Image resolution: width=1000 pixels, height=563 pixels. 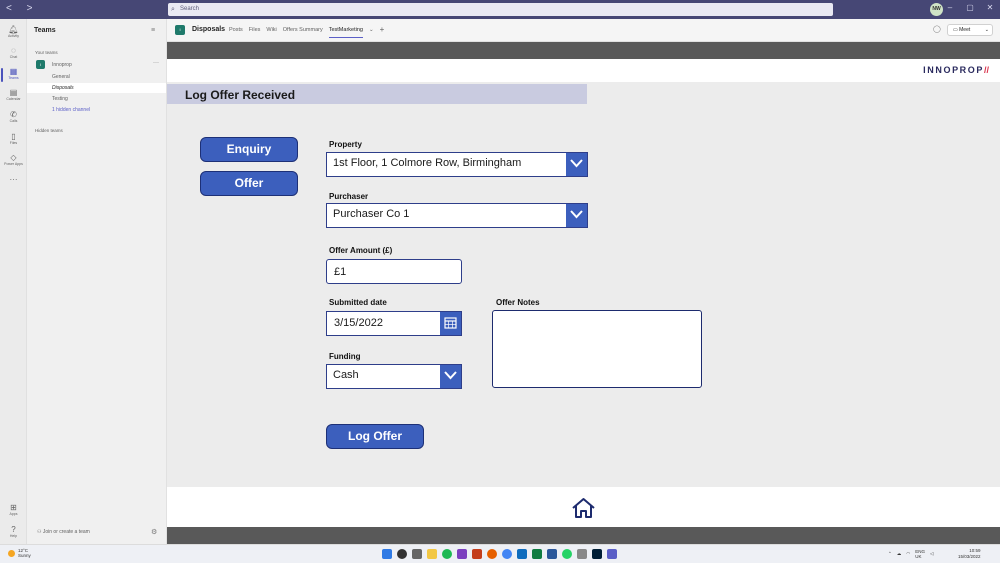 I want to click on spotify-icon, so click(x=447, y=554).